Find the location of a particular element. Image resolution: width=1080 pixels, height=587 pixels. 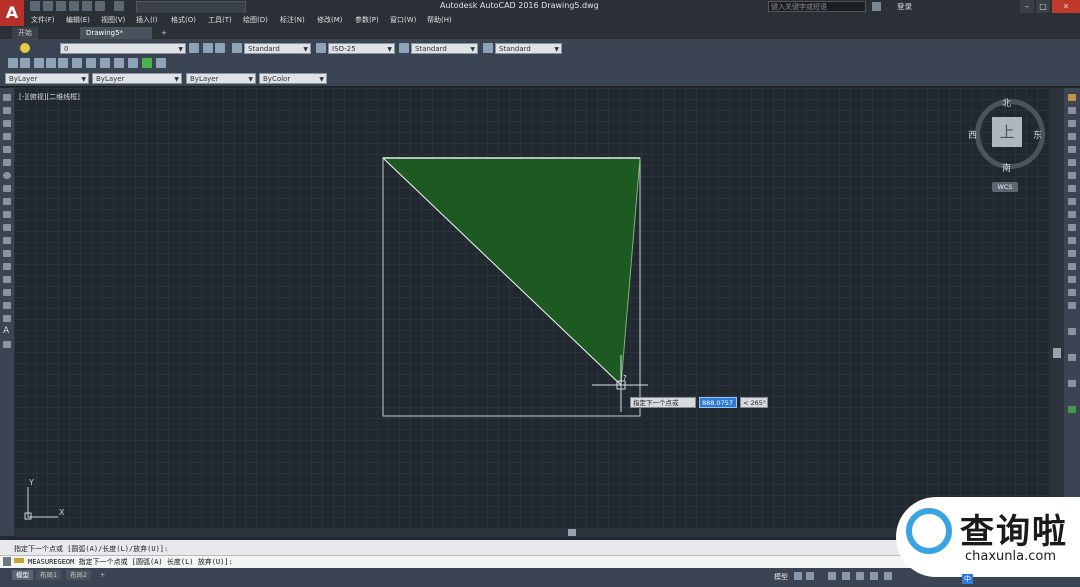

isodraft-icon is located at coordinates (860, 576).